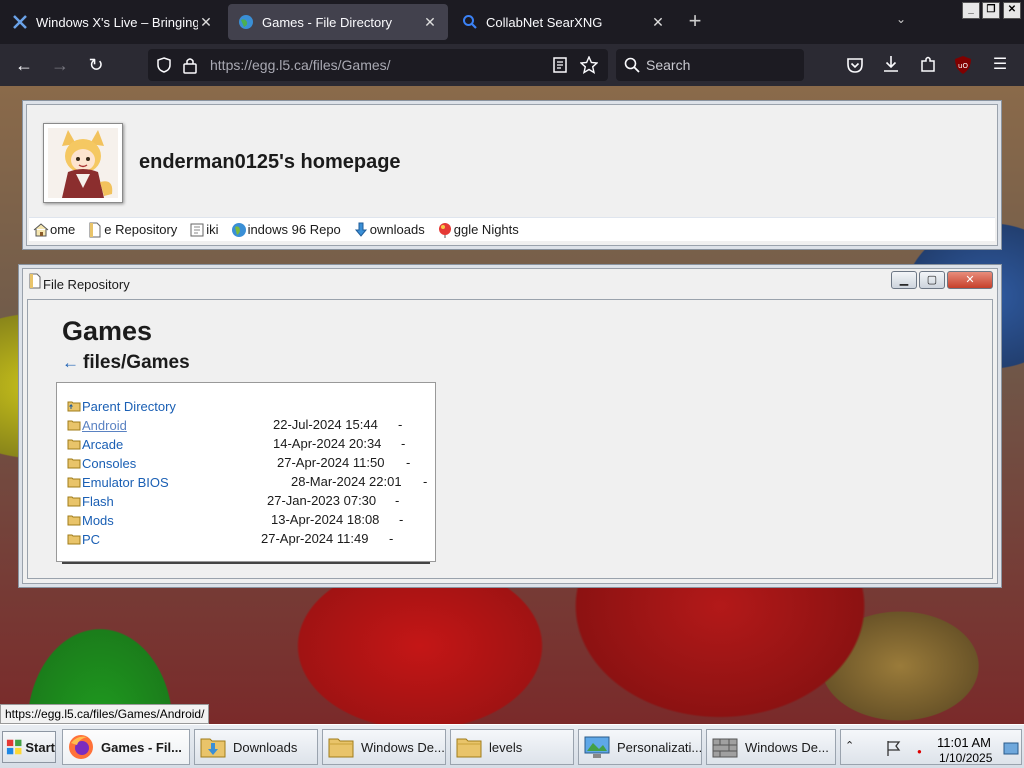 This screenshot has height=768, width=1024. What do you see at coordinates (964, 742) in the screenshot?
I see `clock-time: 11:01 AM` at bounding box center [964, 742].